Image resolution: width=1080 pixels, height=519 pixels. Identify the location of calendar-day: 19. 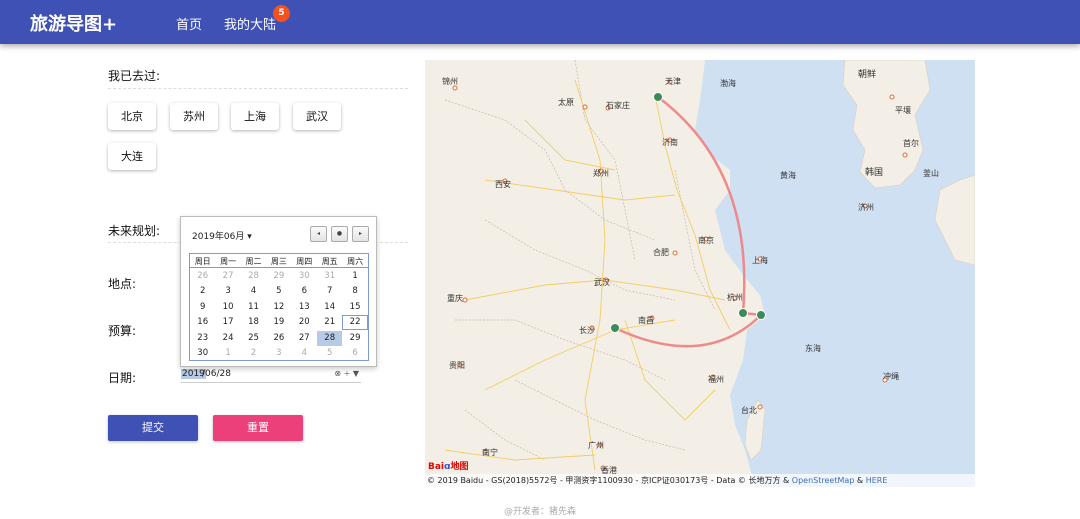
(278, 322).